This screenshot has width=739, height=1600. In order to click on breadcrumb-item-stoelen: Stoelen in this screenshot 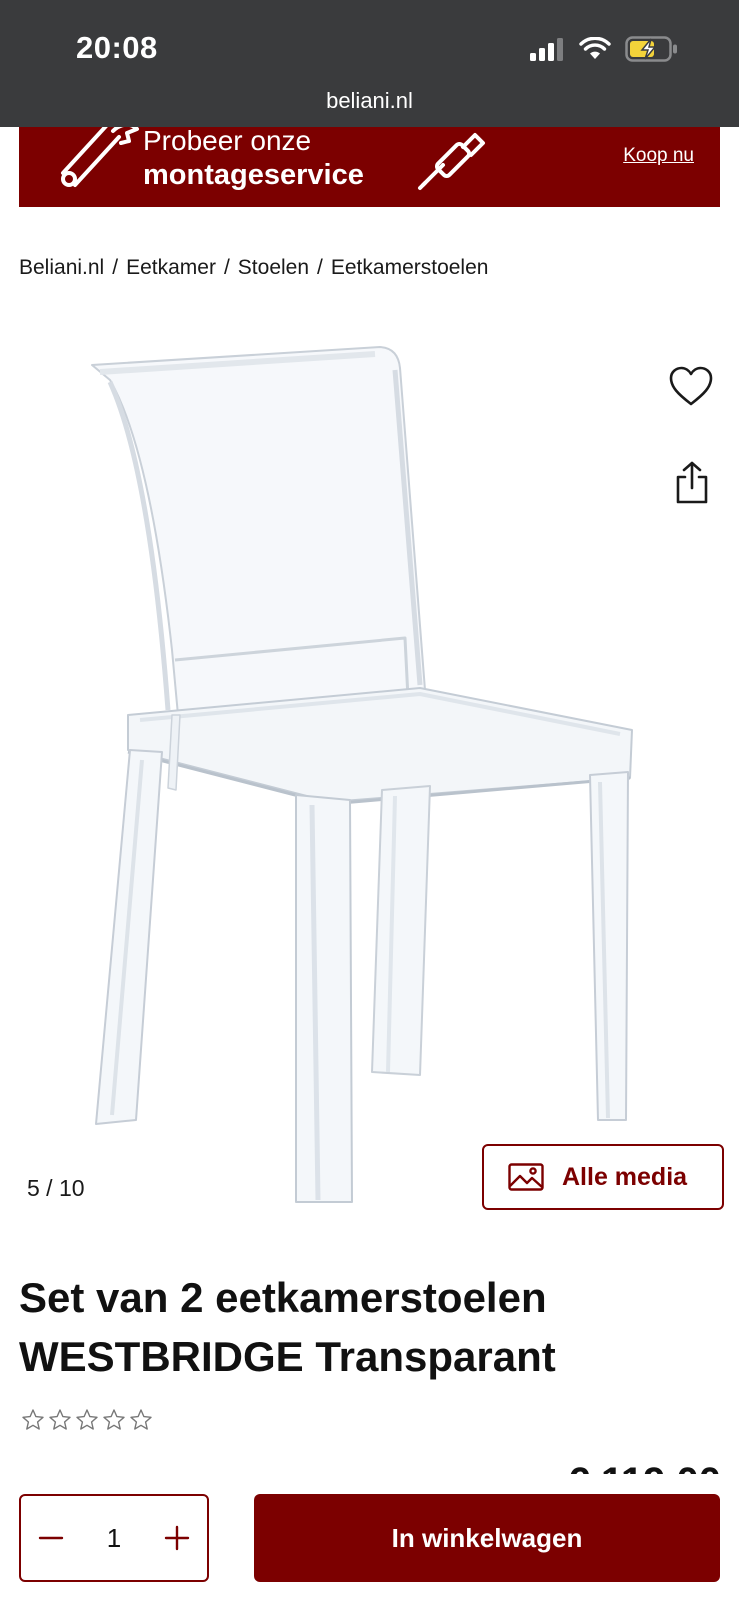, I will do `click(273, 268)`.